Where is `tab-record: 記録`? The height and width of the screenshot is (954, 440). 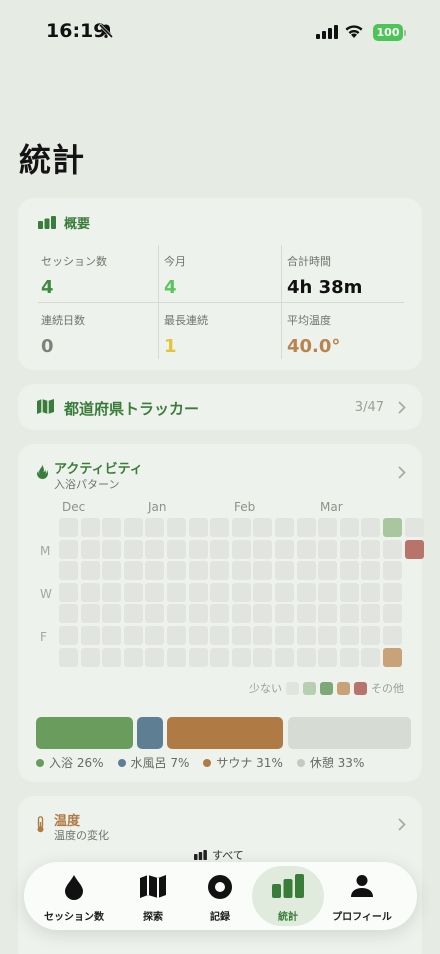
tab-record: 記録 is located at coordinates (220, 896).